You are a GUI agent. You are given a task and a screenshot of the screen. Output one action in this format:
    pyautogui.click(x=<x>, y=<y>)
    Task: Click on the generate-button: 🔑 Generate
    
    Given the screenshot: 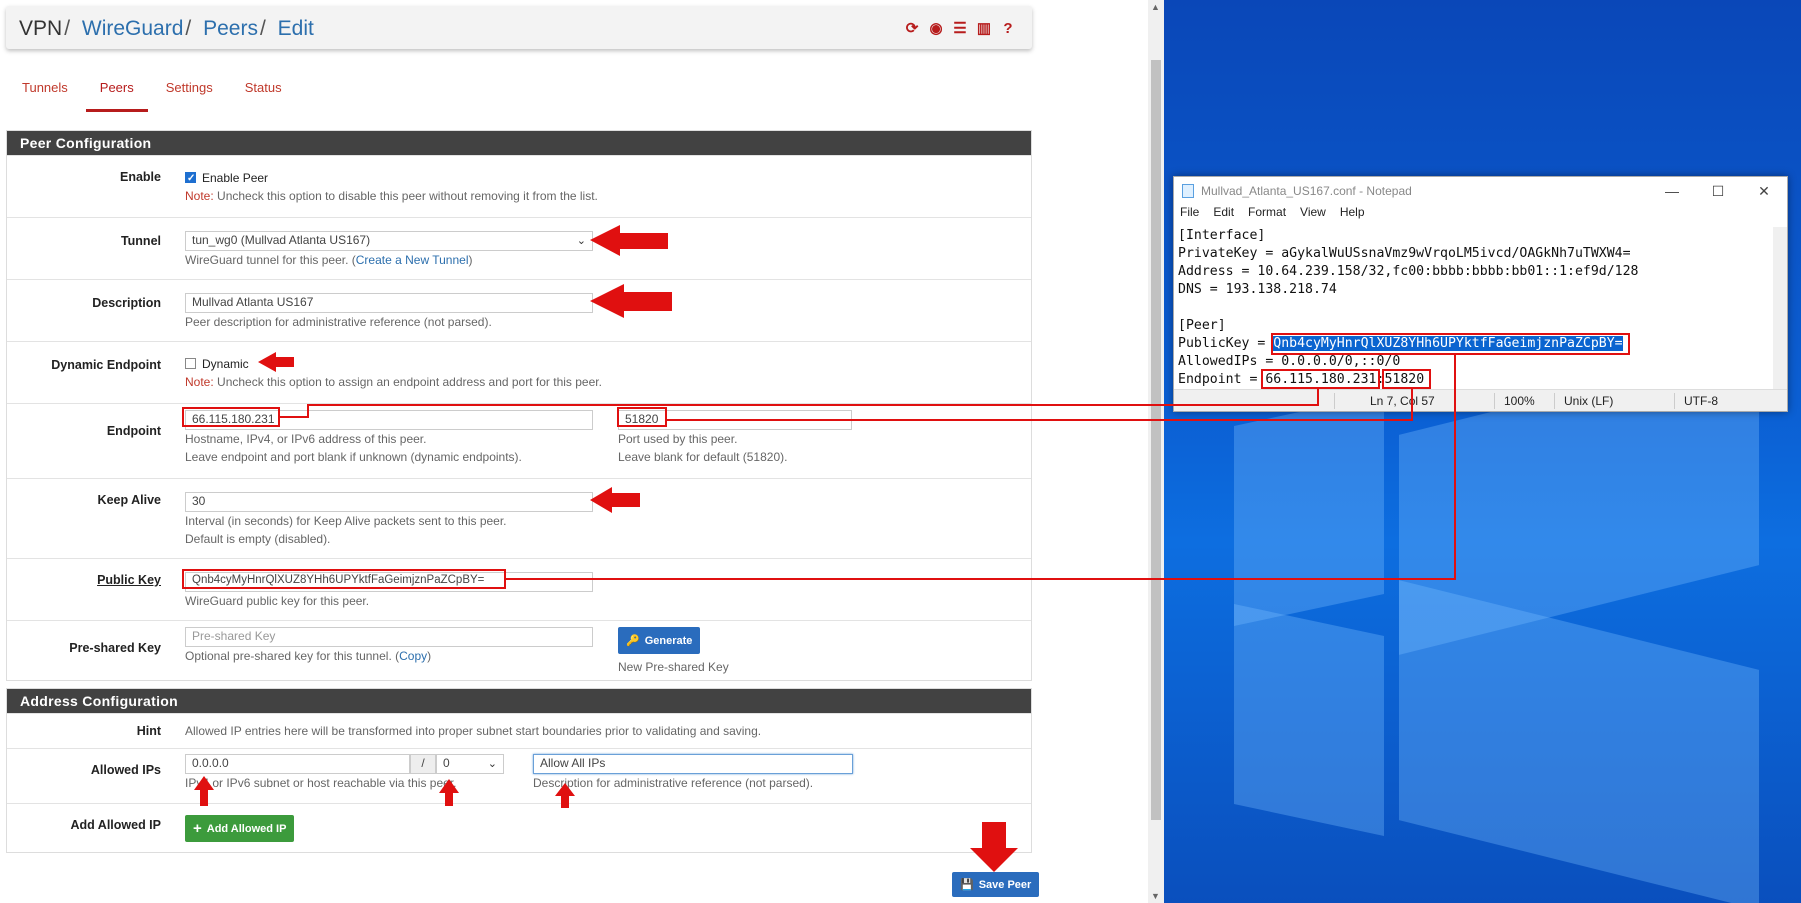 What is the action you would take?
    pyautogui.click(x=659, y=640)
    